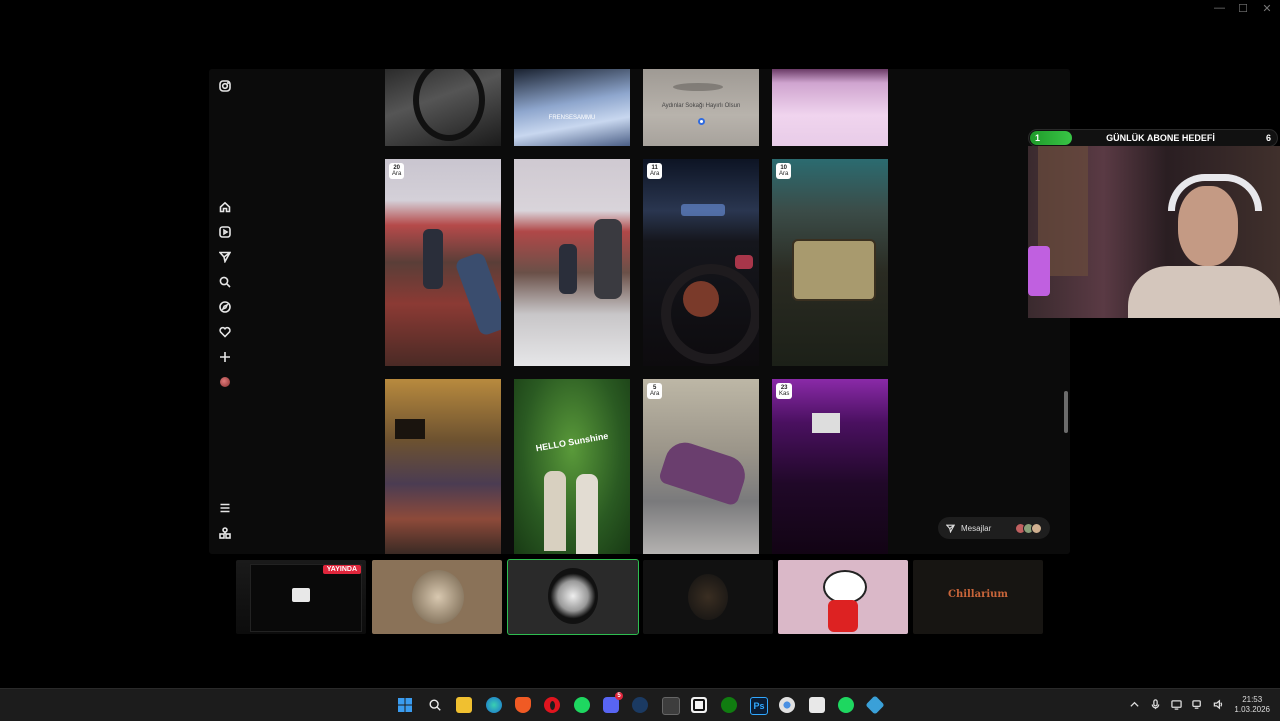 The image size is (1280, 721). Describe the element at coordinates (1219, 8) in the screenshot. I see `minimize-button: —` at that location.